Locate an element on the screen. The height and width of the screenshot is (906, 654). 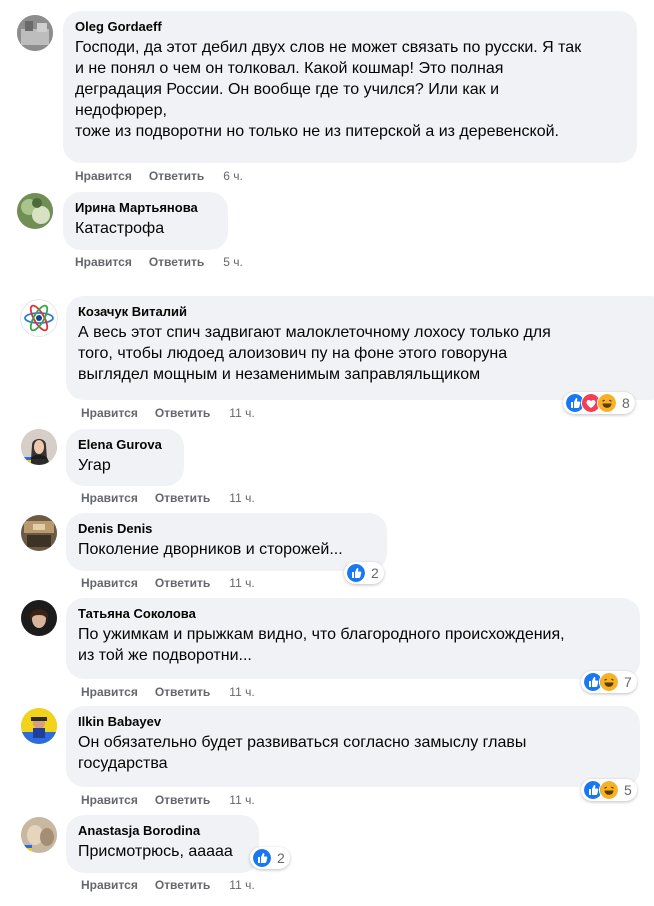
comment-actions: Нравится Ответить 5 ч. is located at coordinates (159, 262).